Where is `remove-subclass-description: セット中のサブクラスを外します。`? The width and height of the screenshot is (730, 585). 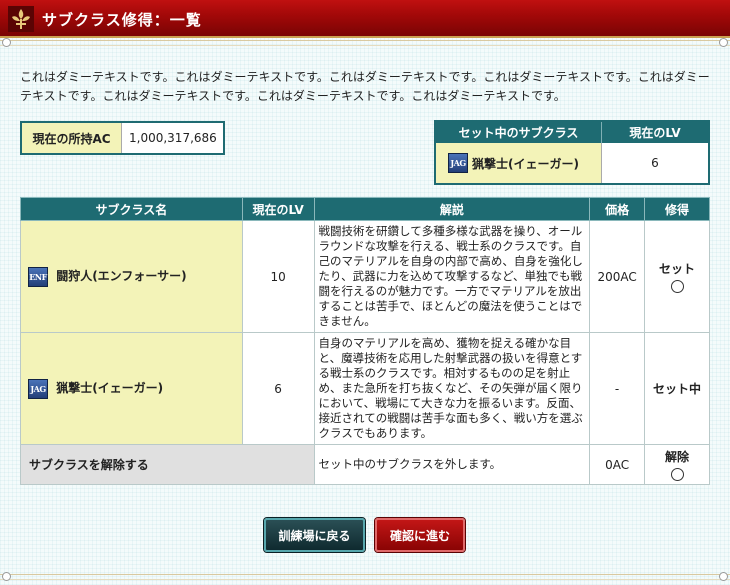 remove-subclass-description: セット中のサブクラスを外します。 is located at coordinates (452, 464).